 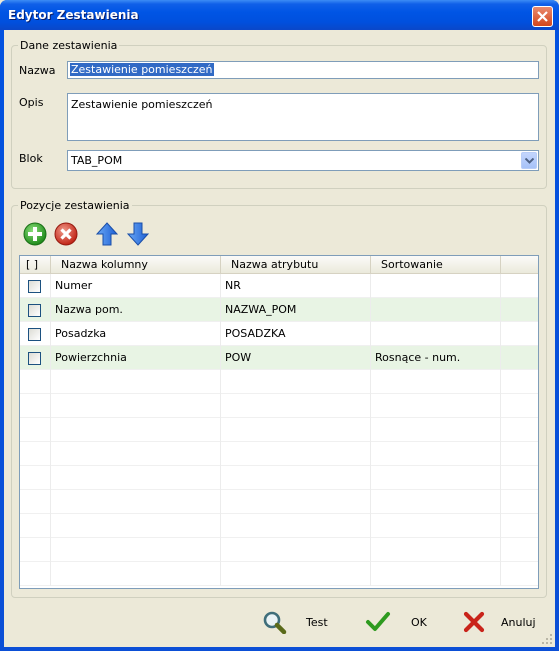 I want to click on column-header-sortowanie: Sortowanie, so click(x=436, y=265).